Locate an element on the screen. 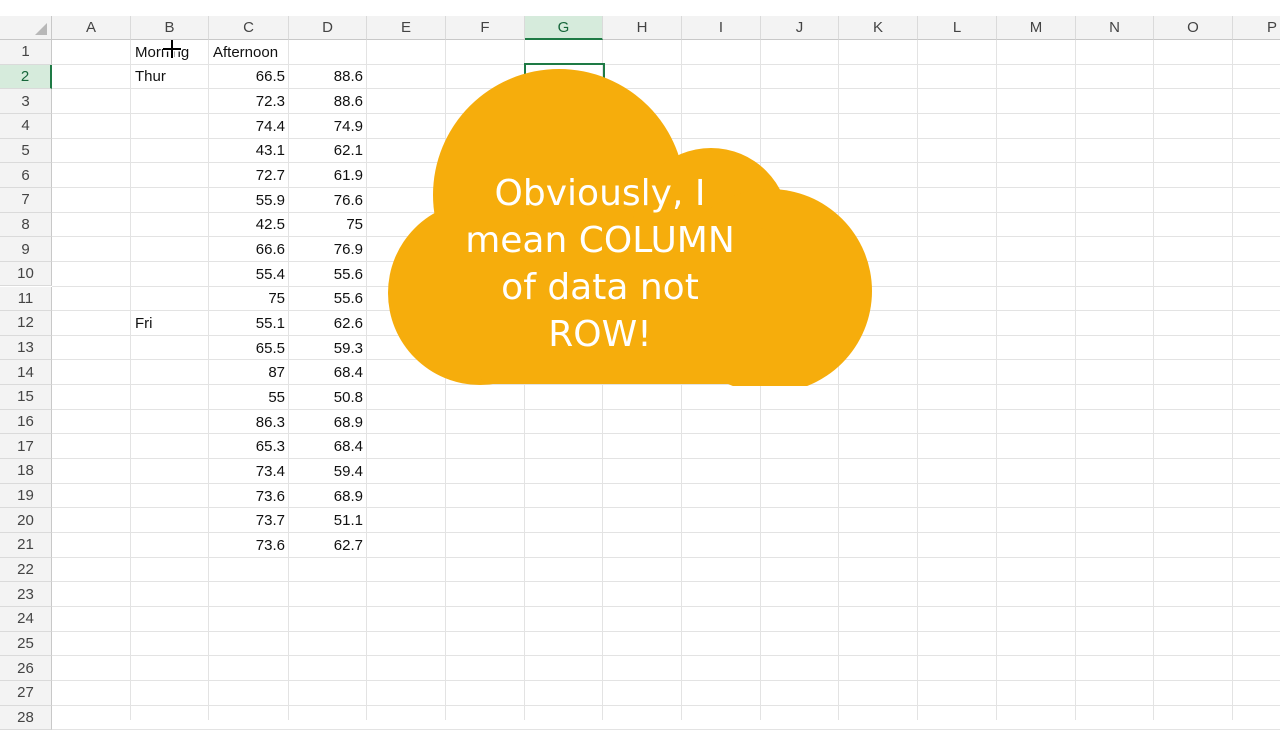  cell-afternoon-value: 62.1 is located at coordinates (328, 151).